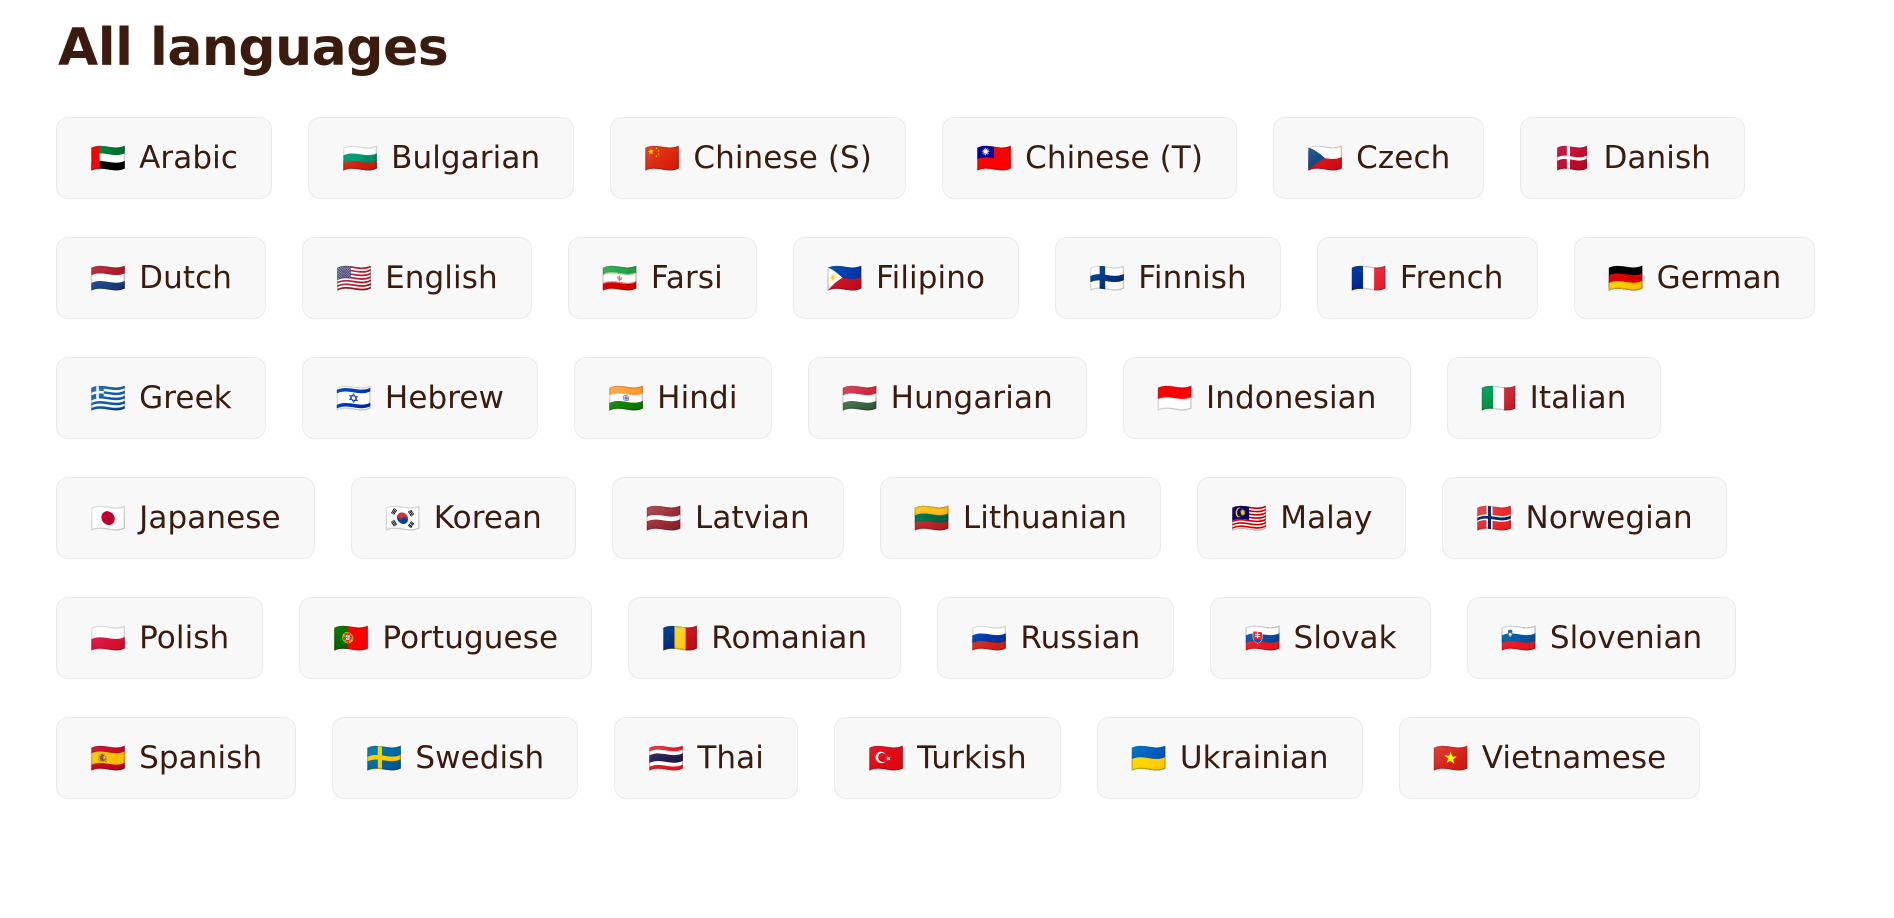  Describe the element at coordinates (1229, 758) in the screenshot. I see `language-chip-ukrainian: 🇺🇦 Ukrainian` at that location.